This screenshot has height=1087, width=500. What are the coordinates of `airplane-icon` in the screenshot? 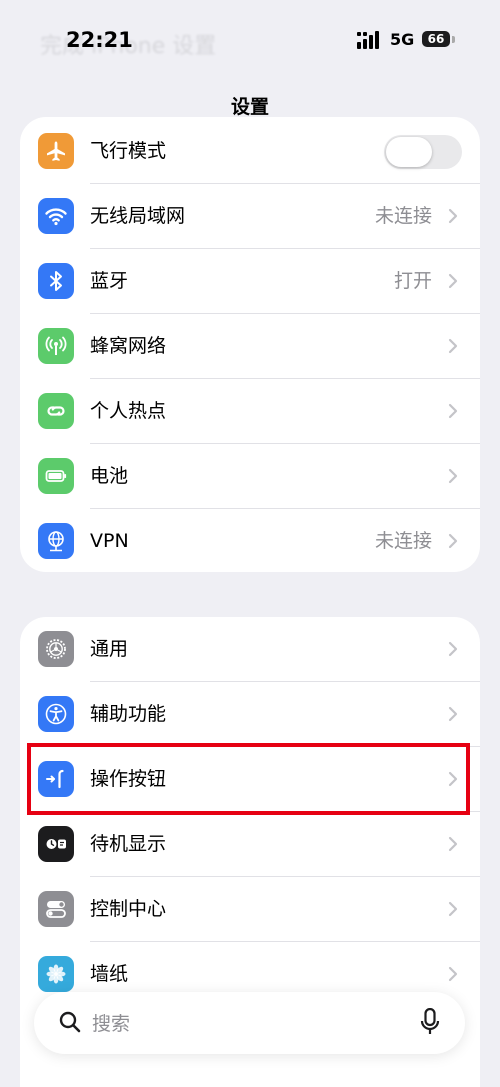 It's located at (56, 151).